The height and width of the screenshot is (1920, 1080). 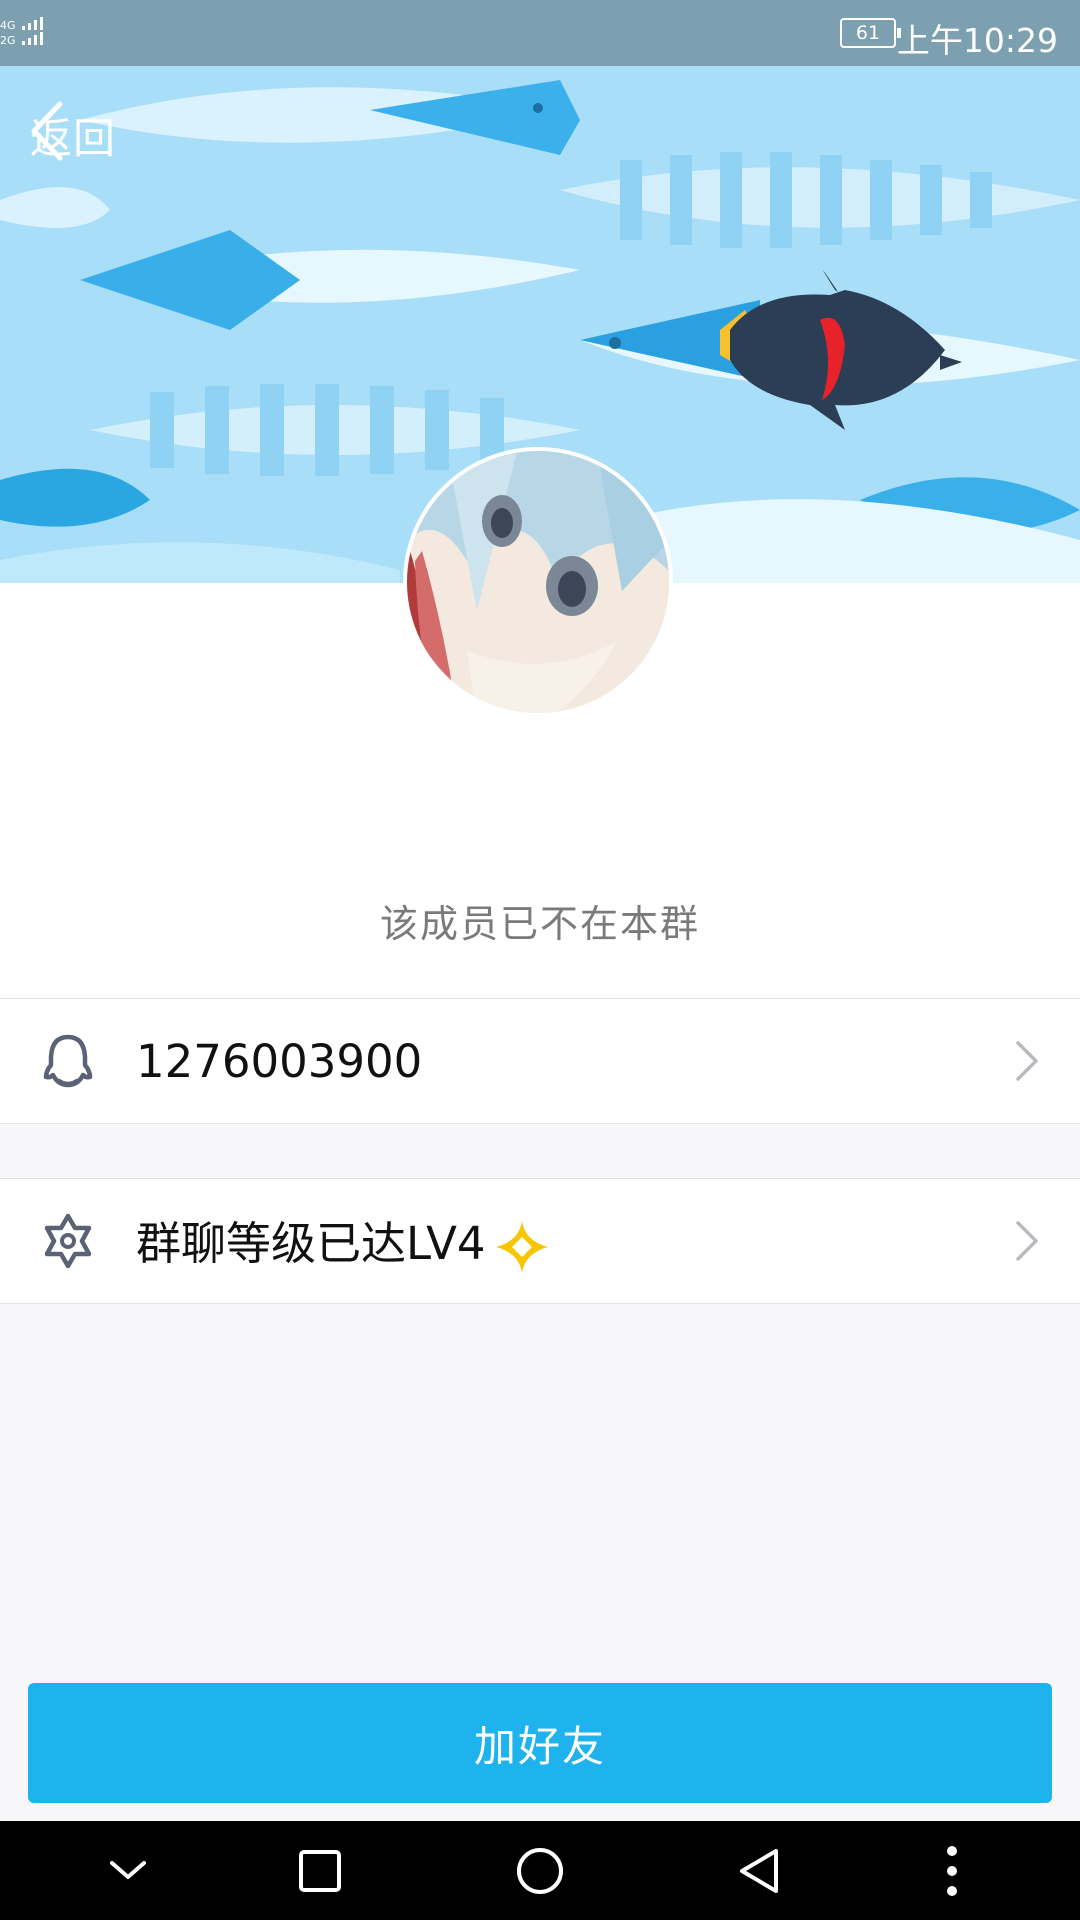 I want to click on add-friend-button: 加好友, so click(x=540, y=1743).